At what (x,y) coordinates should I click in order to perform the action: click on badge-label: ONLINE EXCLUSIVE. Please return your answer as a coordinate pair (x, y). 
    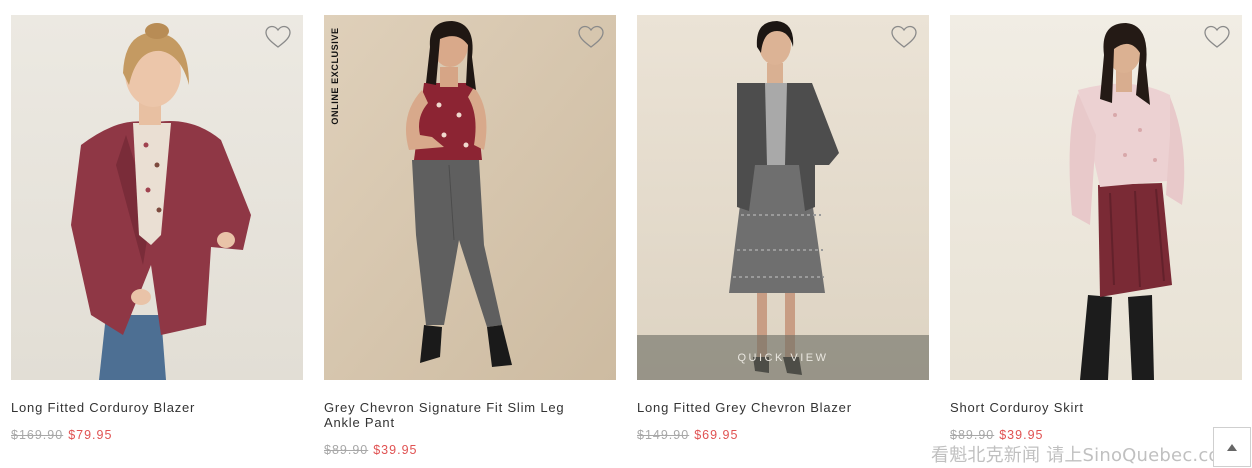
    Looking at the image, I should click on (335, 76).